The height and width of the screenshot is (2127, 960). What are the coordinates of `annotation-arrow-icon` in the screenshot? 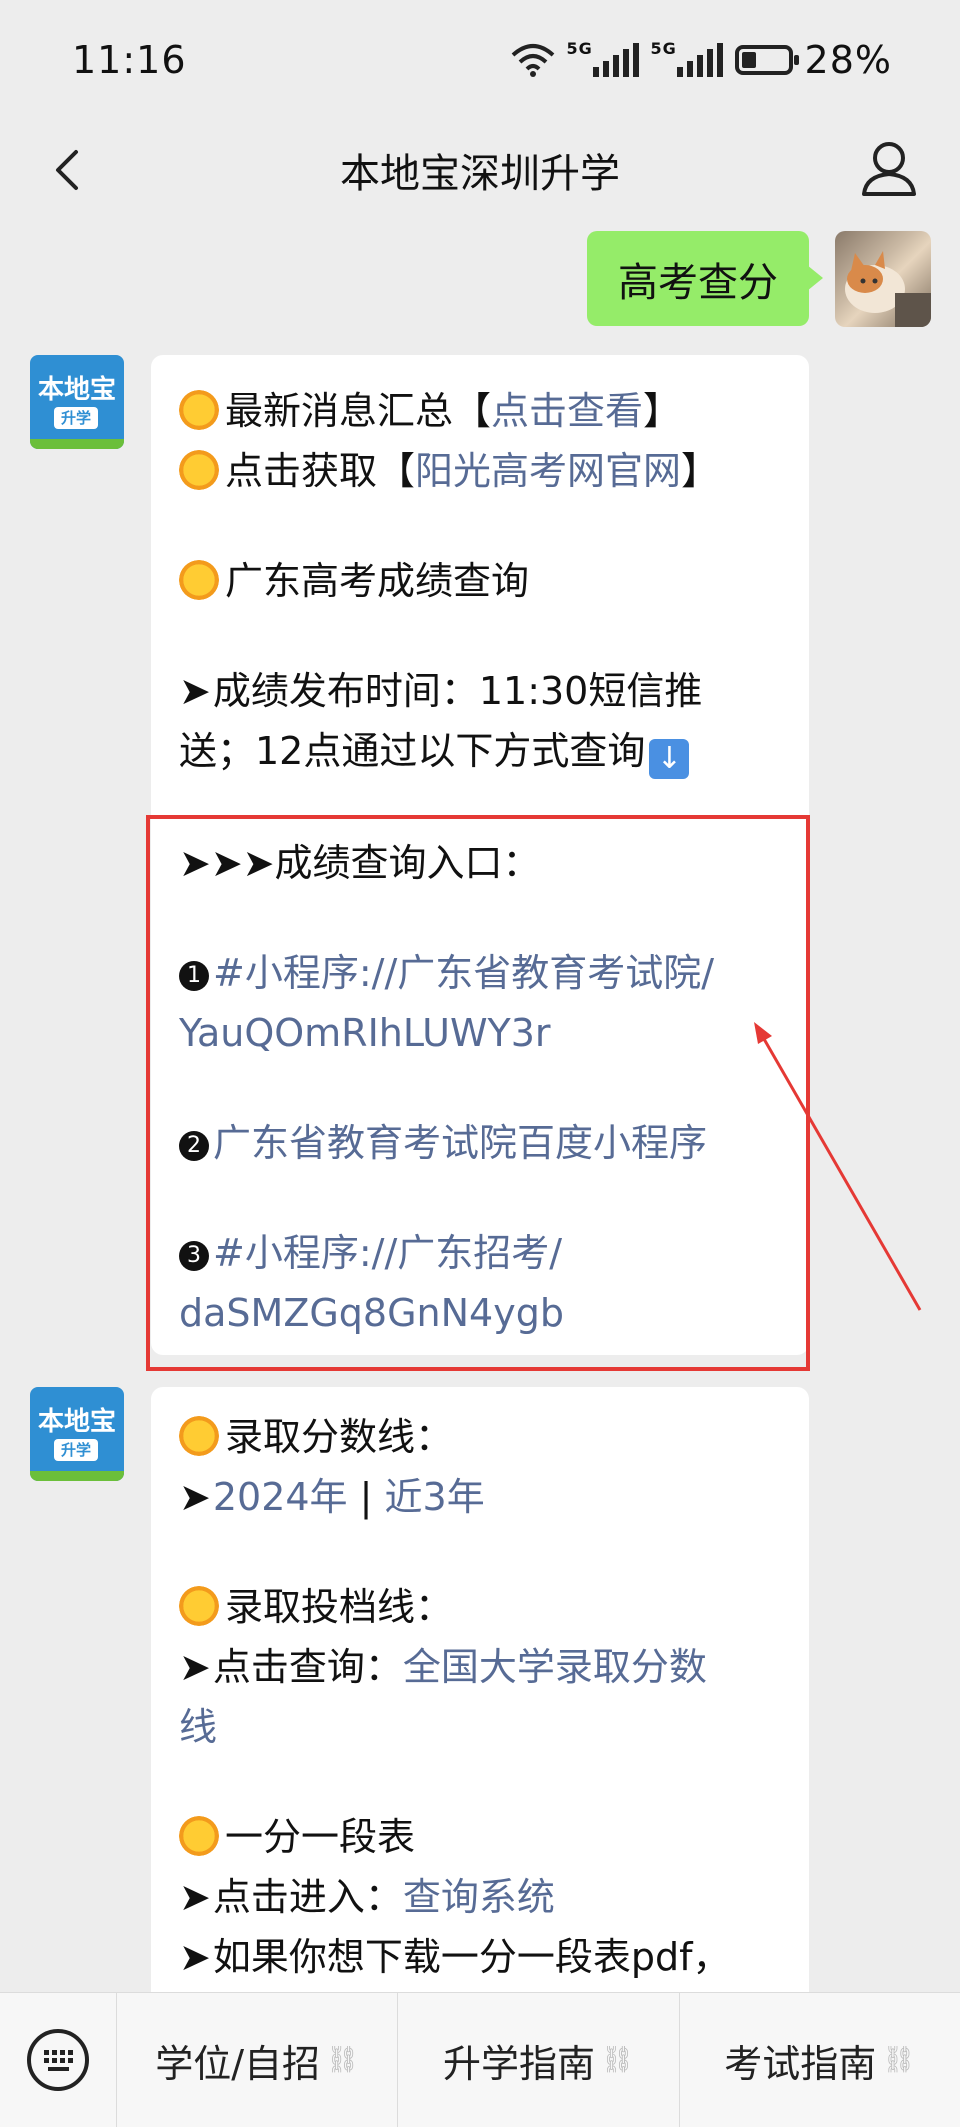 It's located at (838, 1166).